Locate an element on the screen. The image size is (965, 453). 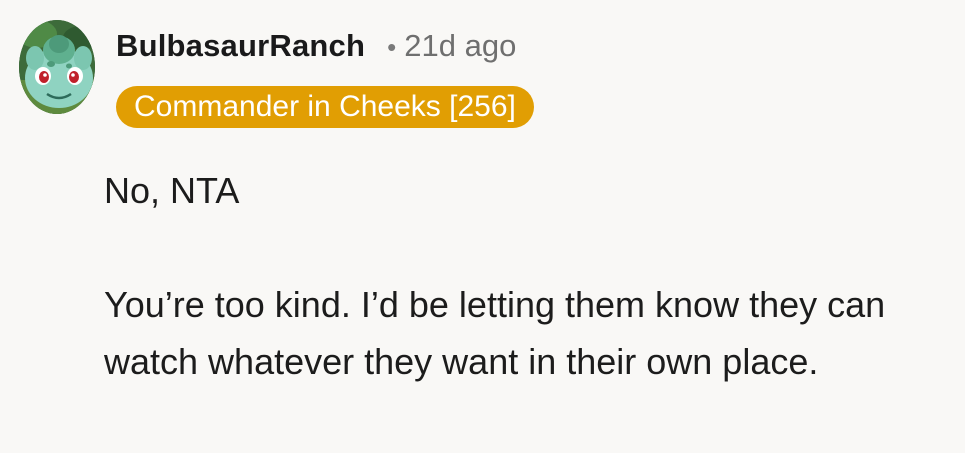
bulbasaur-avatar-icon is located at coordinates (57, 67).